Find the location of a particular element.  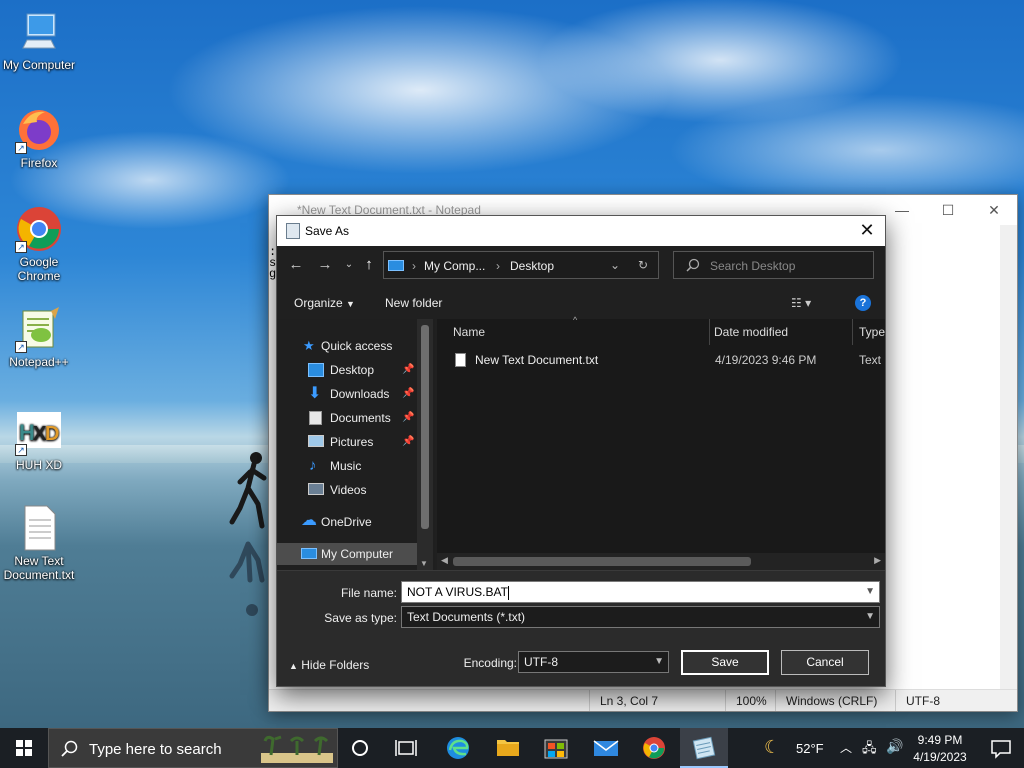

clock-date: 4/19/2023 is located at coordinates (940, 757).